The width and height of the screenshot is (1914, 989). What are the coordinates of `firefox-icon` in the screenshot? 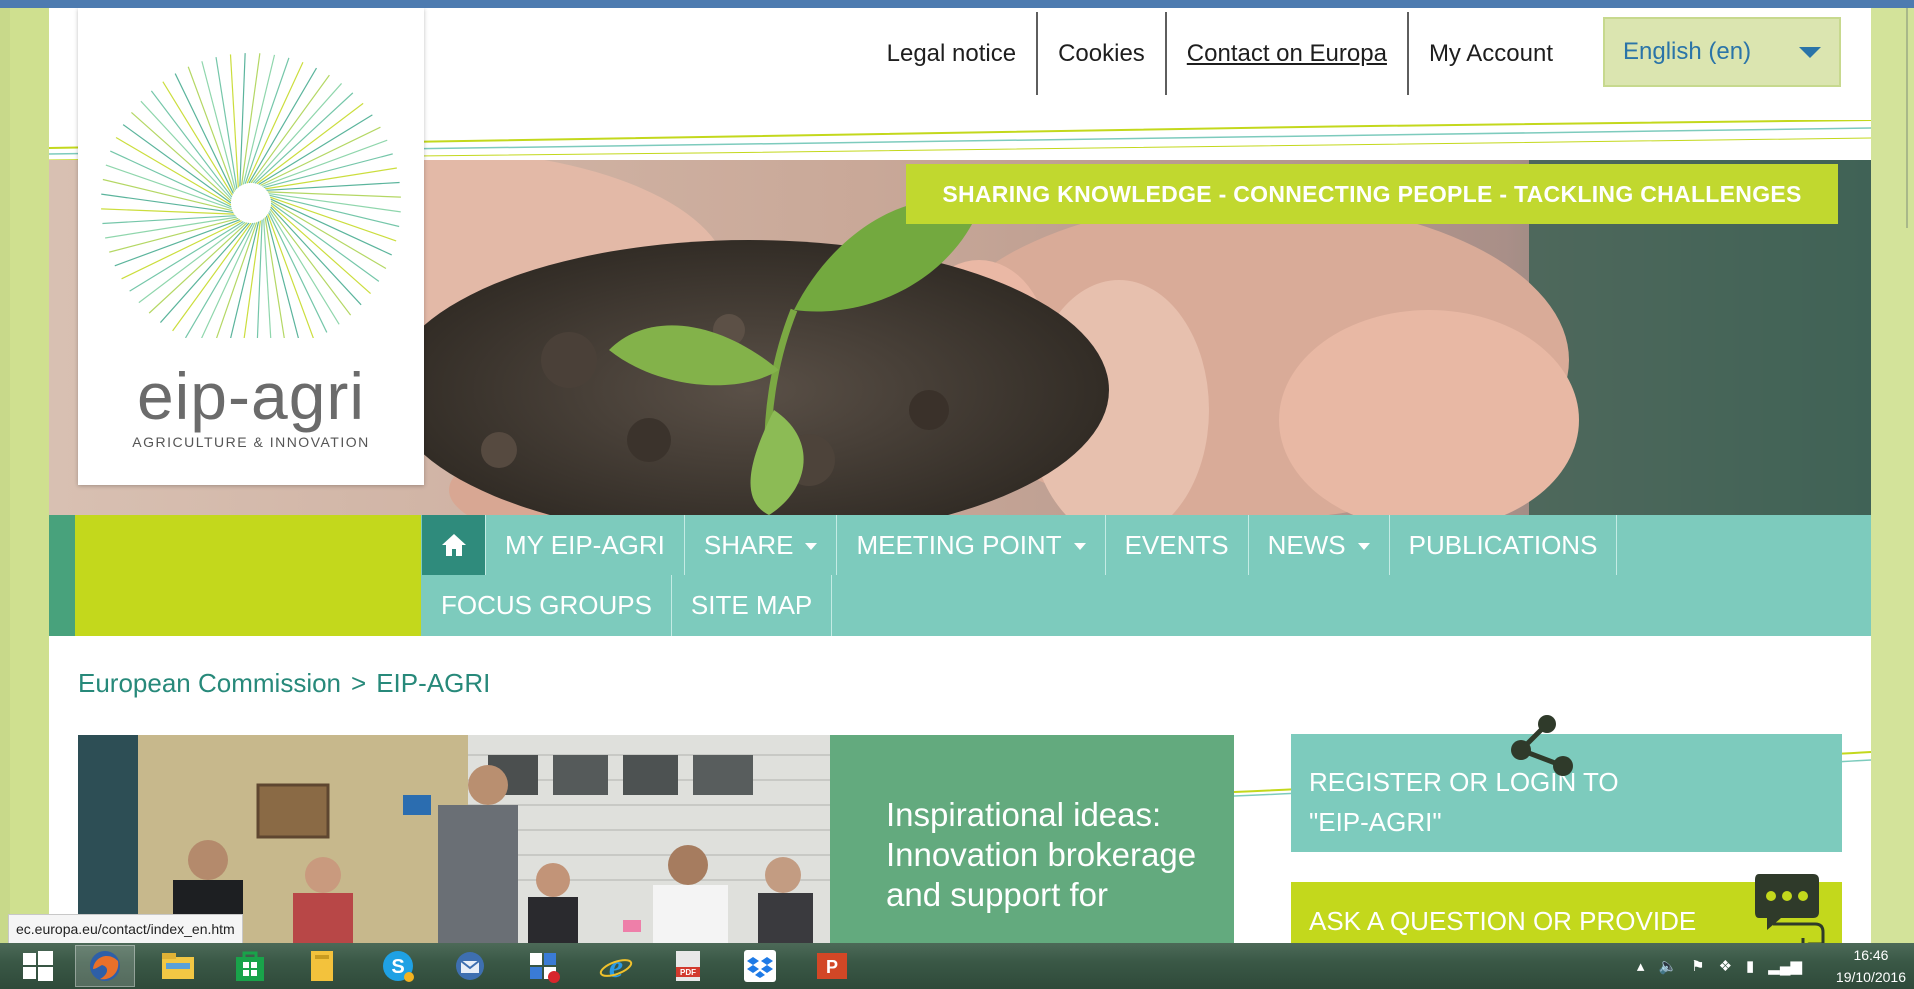 It's located at (105, 966).